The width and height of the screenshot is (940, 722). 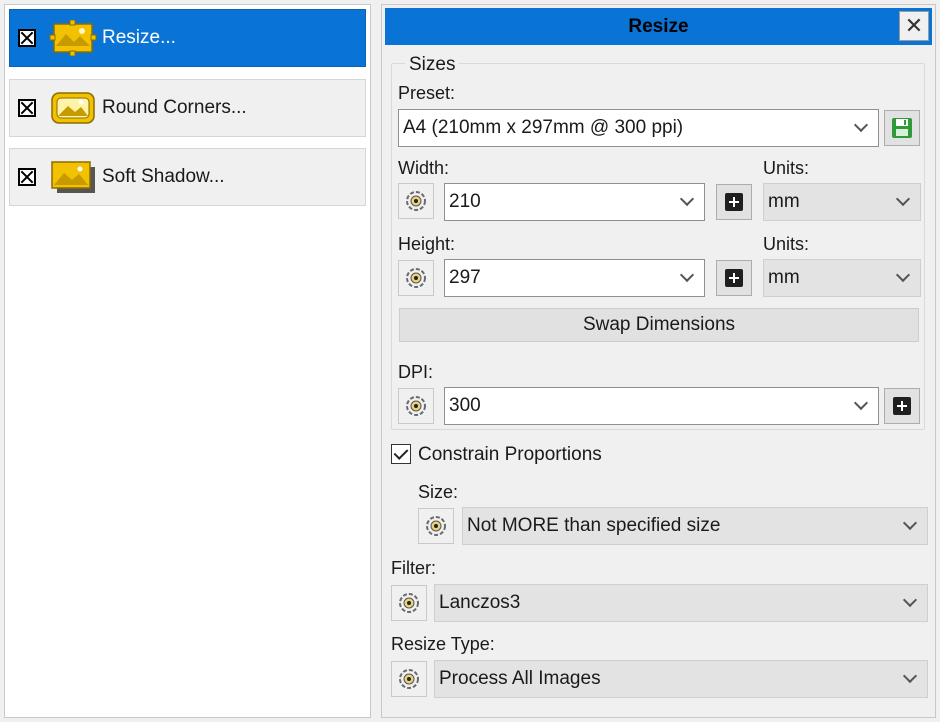 I want to click on resize-type-label: Resize Type:, so click(x=443, y=644).